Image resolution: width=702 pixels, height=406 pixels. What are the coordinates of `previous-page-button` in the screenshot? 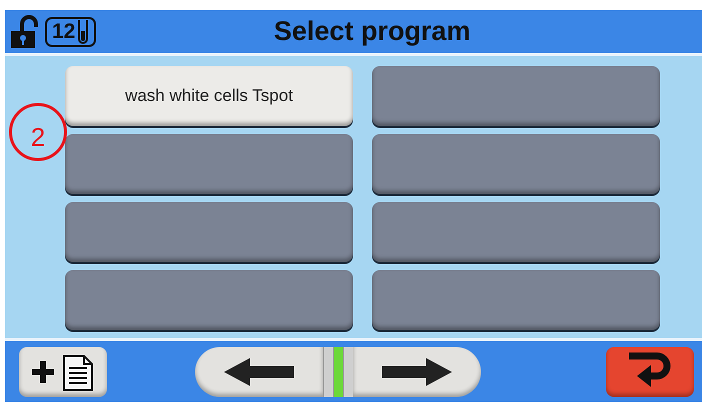 It's located at (259, 371).